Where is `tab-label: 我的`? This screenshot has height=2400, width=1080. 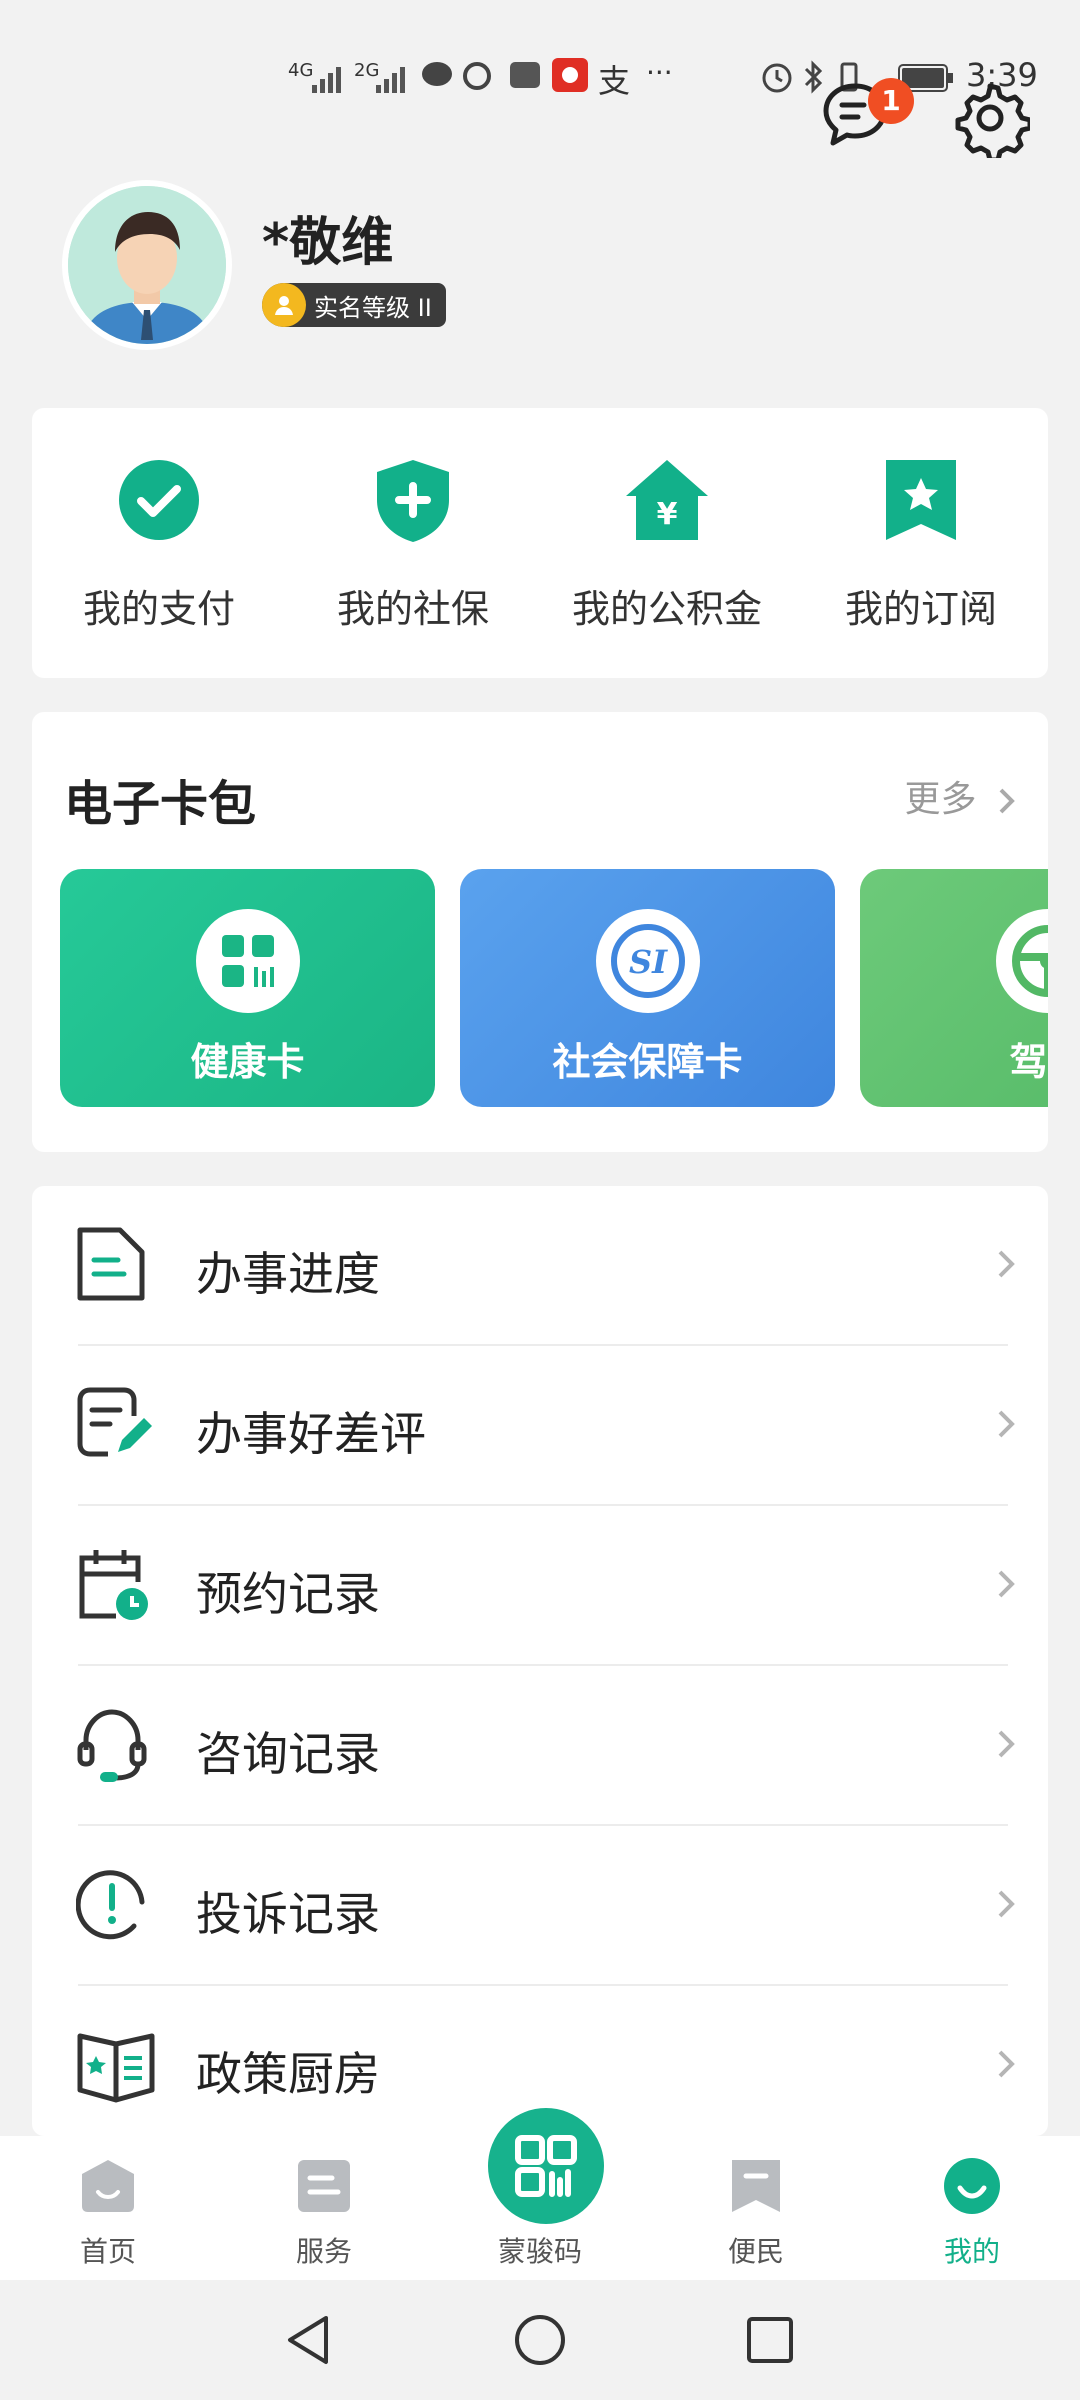
tab-label: 我的 is located at coordinates (971, 2251).